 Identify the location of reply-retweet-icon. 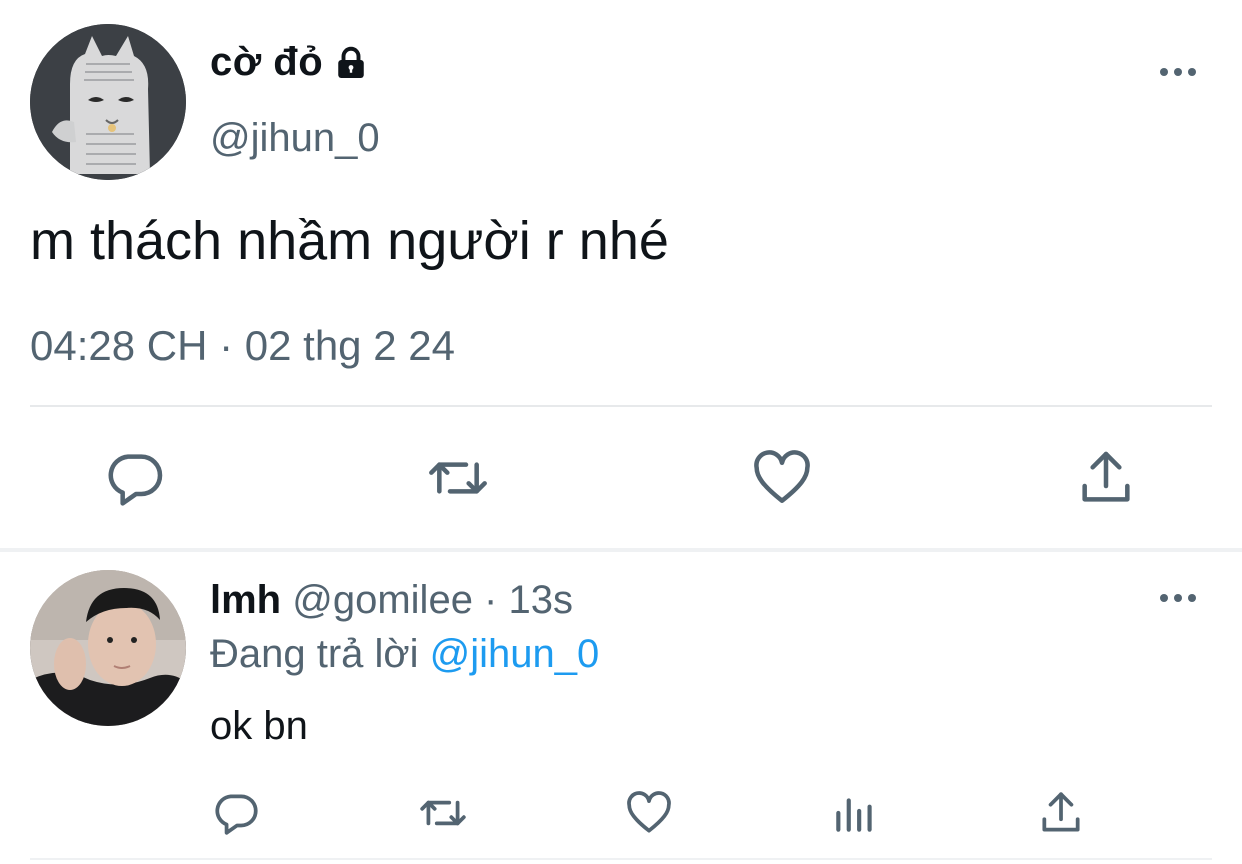
(443, 813).